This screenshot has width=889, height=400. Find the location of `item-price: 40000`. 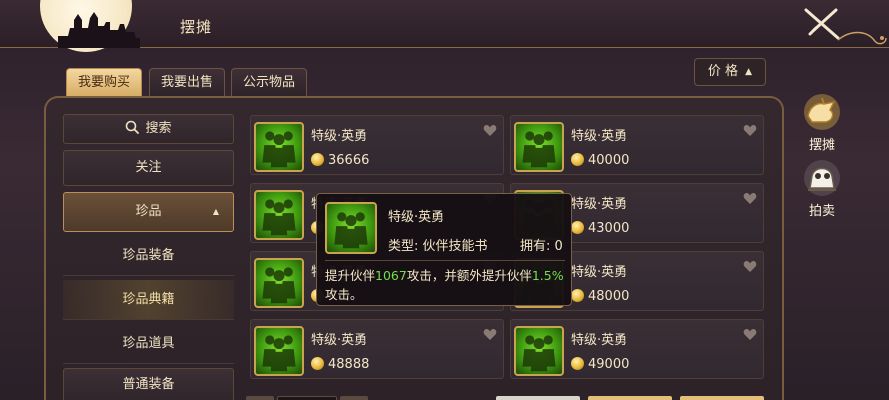

item-price: 40000 is located at coordinates (600, 160).